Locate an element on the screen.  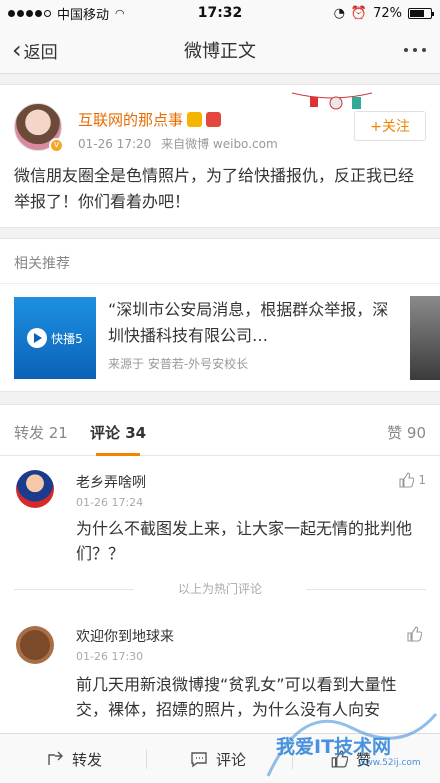
status-bar: 中国移动 ◠ 17:32 ◔ ⏰ 72% is located at coordinates (220, 13).